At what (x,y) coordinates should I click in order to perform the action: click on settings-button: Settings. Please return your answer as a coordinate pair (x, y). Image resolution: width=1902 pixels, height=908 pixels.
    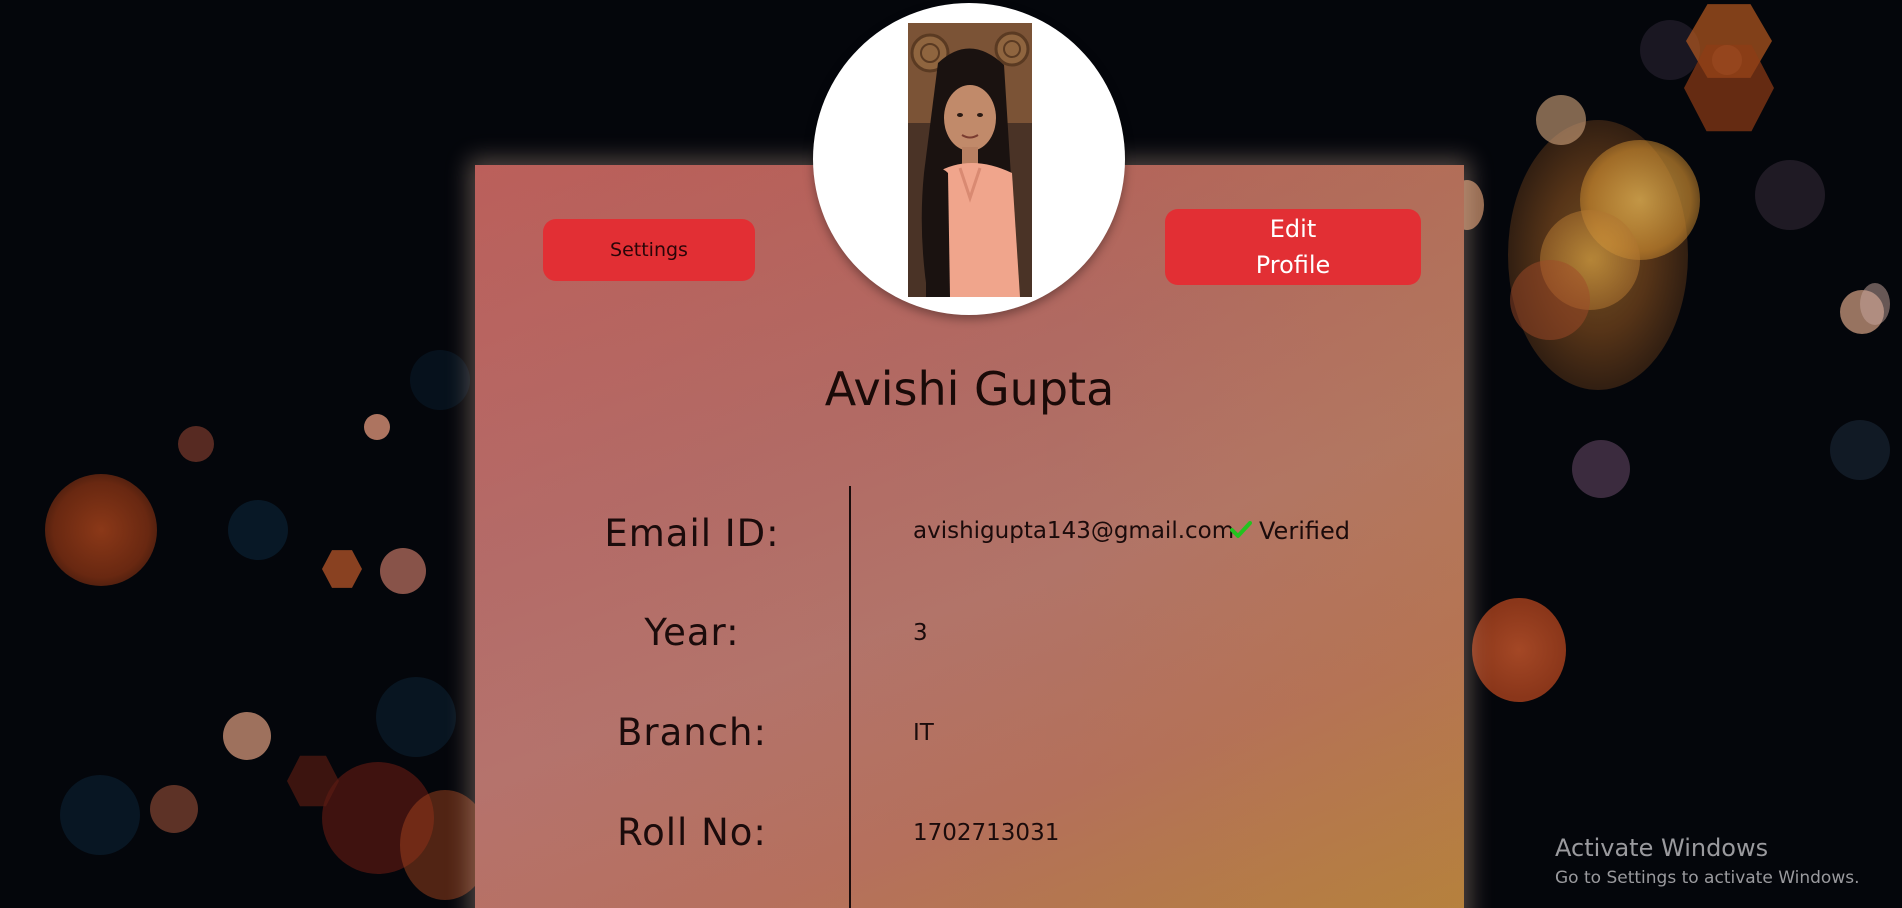
    Looking at the image, I should click on (649, 250).